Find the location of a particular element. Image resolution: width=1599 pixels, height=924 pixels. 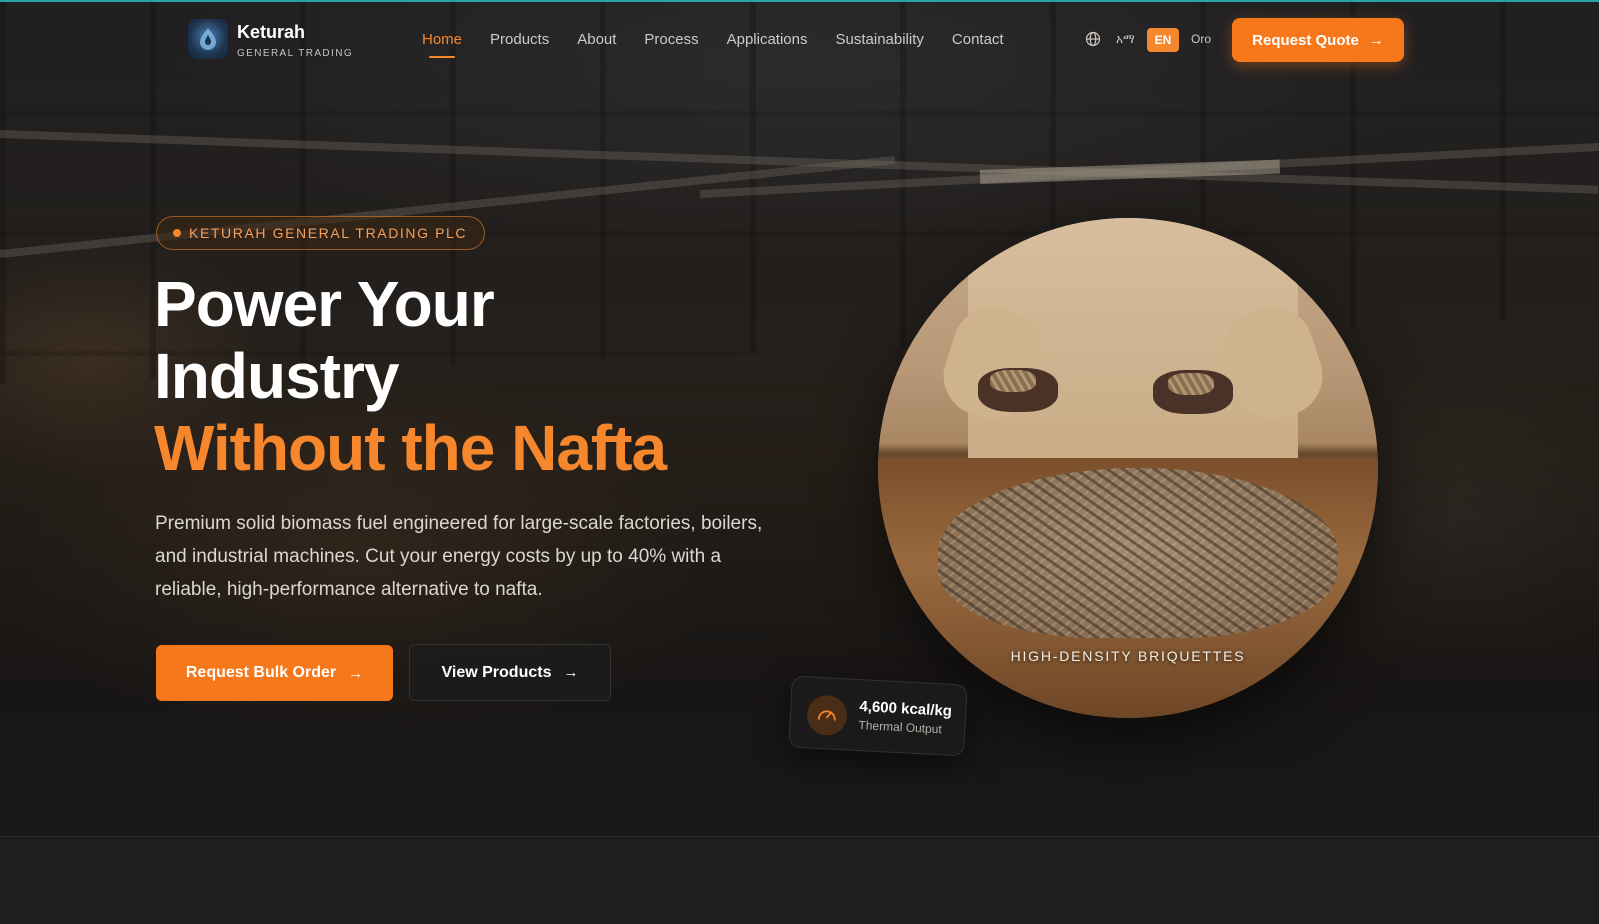

nav-item-contact: Contact is located at coordinates (978, 39).